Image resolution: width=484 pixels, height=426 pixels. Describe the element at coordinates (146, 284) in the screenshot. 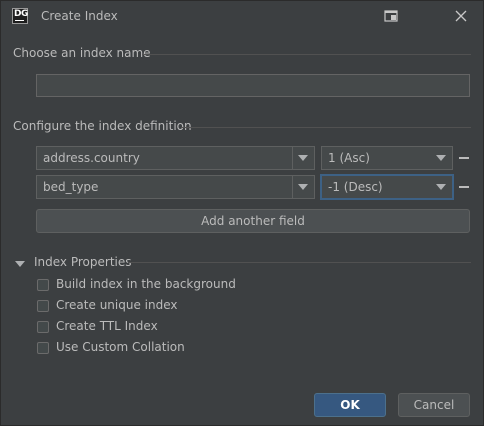

I see `build-background-label: Build index in the background` at that location.